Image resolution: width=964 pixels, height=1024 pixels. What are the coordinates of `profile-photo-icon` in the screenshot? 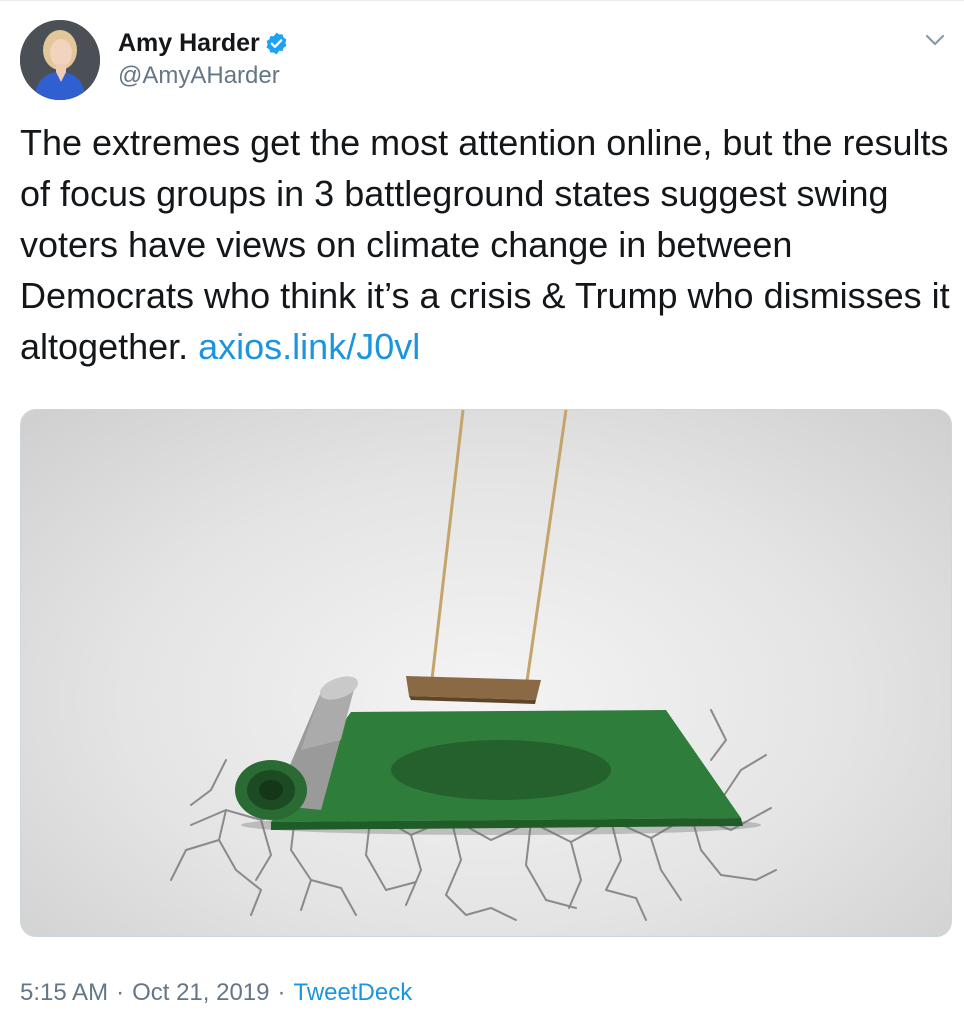 It's located at (60, 60).